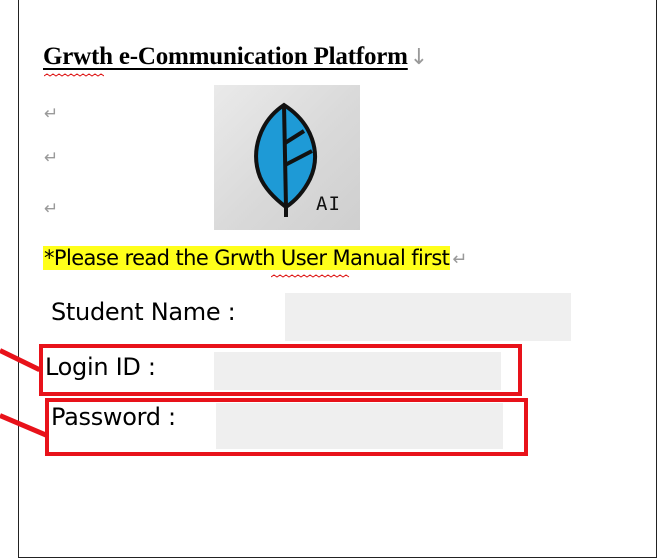 This screenshot has height=558, width=659. I want to click on password-highlight-box, so click(286, 427).